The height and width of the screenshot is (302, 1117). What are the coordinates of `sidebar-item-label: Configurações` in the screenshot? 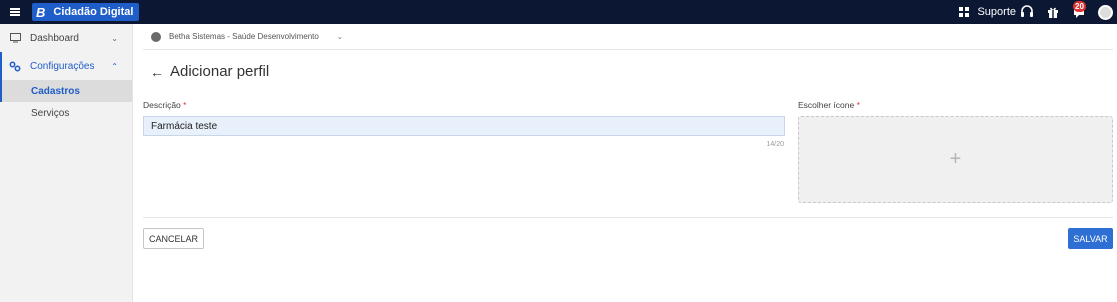 It's located at (62, 66).